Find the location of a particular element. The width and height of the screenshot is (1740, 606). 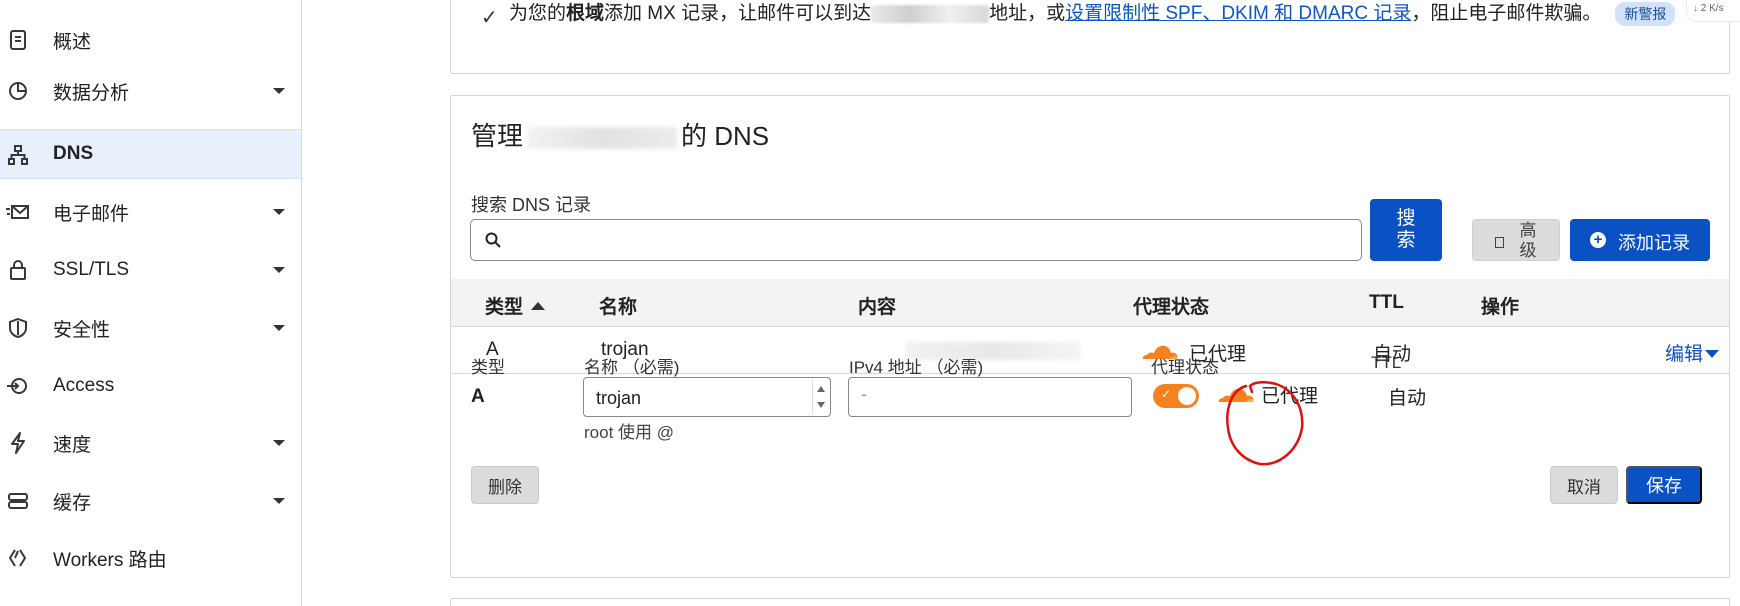

sidebar-item-overview: 概述 is located at coordinates (150, 40).